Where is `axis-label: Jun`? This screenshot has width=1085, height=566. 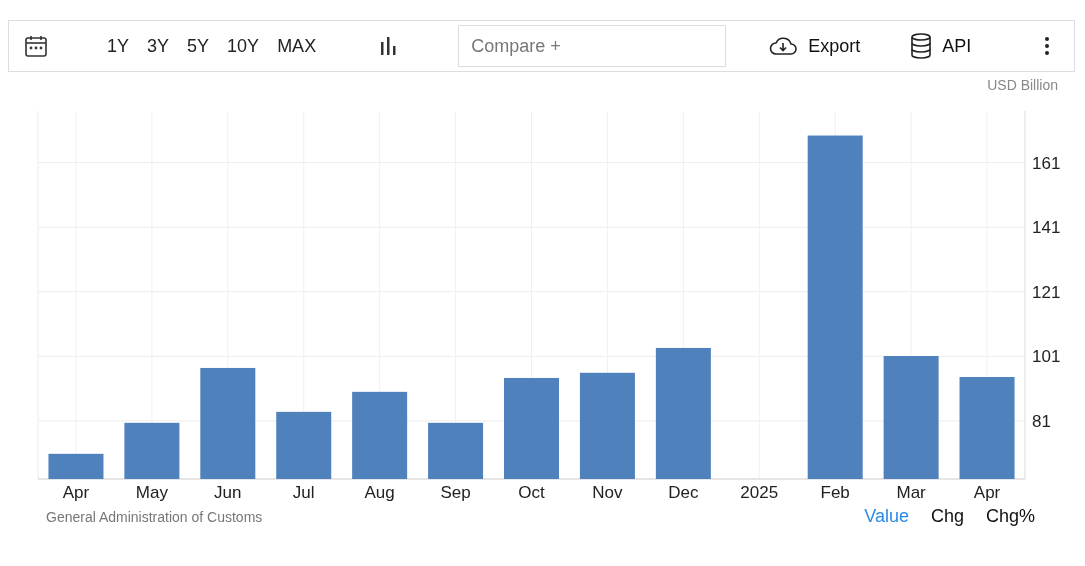 axis-label: Jun is located at coordinates (228, 492).